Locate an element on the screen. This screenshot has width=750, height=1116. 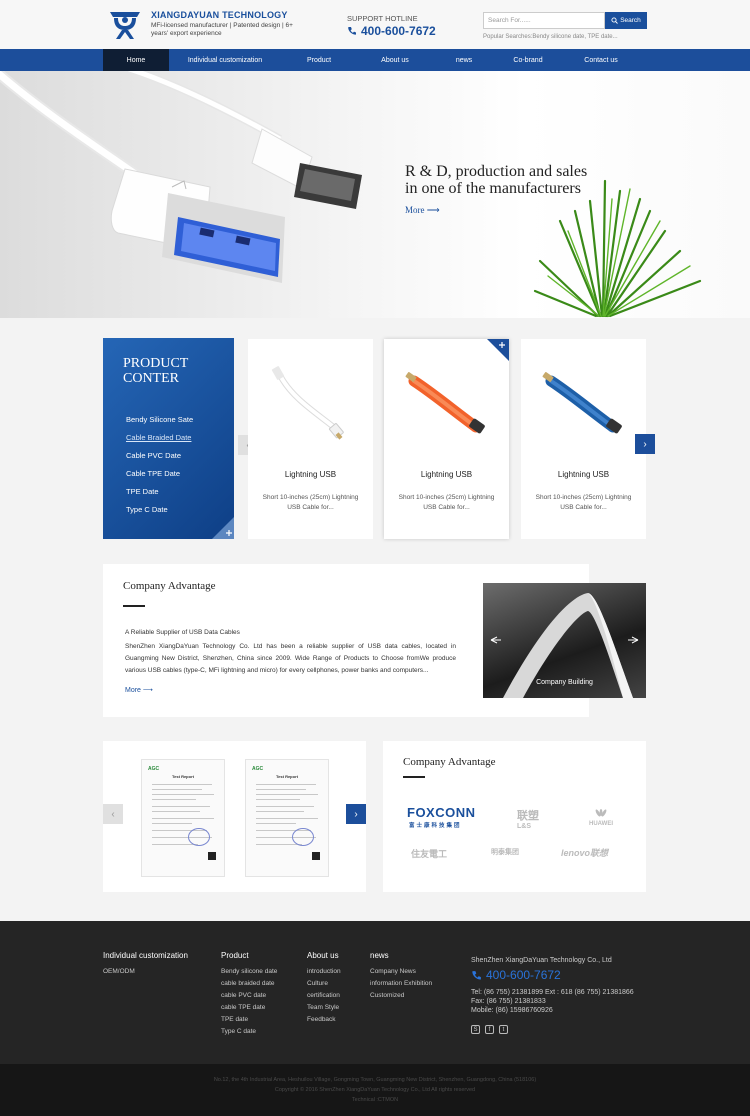
footer-link: Customized is located at coordinates (401, 998).